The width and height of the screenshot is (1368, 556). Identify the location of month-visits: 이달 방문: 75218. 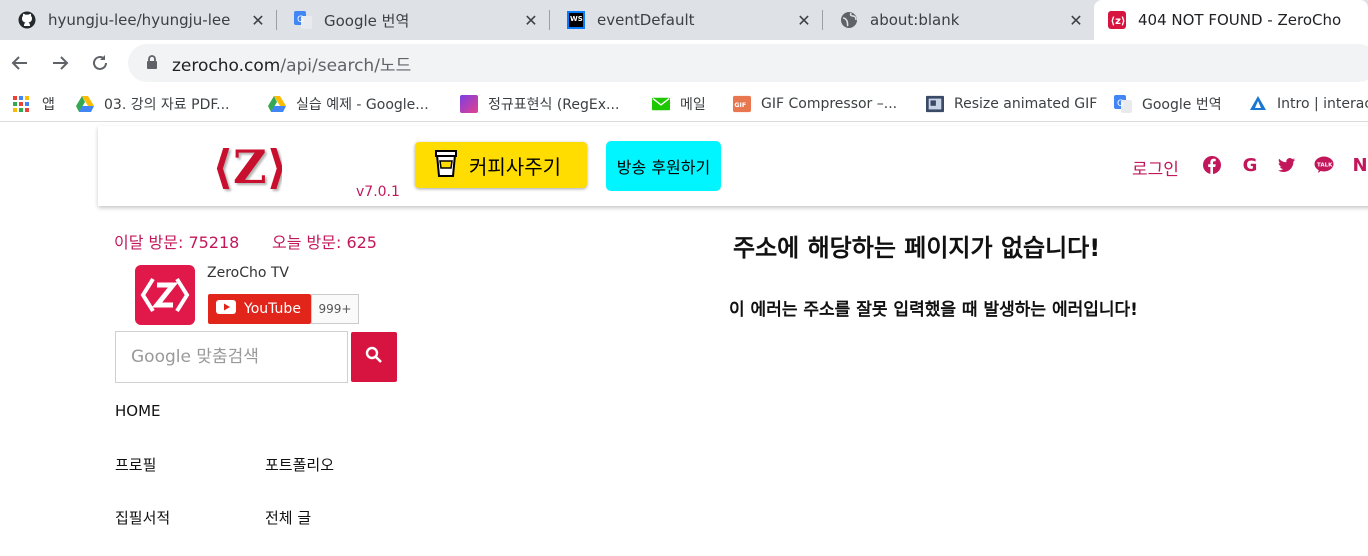
(177, 242).